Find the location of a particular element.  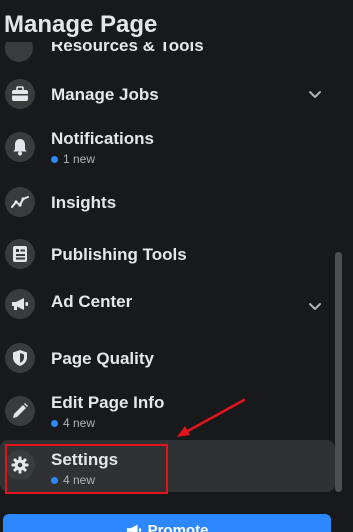

promote-button: Promote is located at coordinates (167, 523).